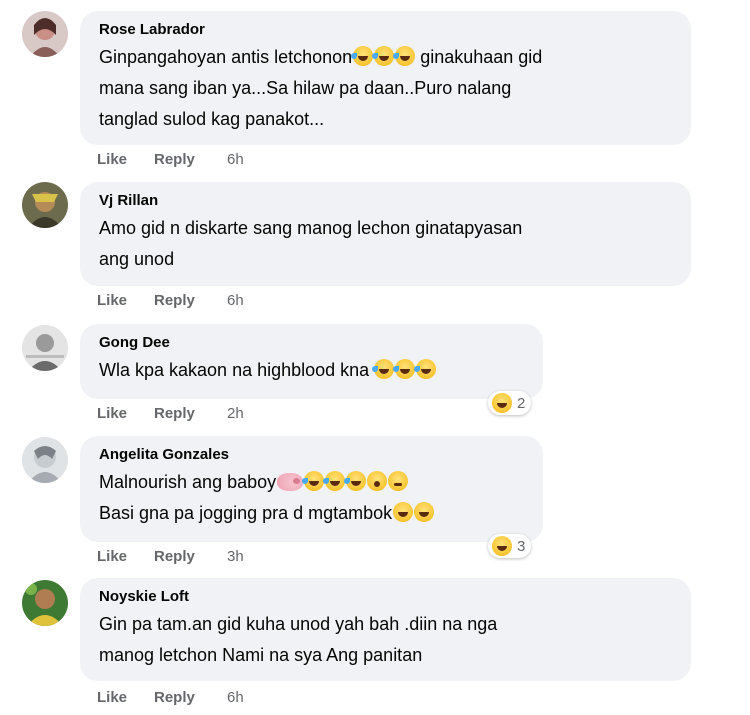 The height and width of the screenshot is (715, 750). What do you see at coordinates (385, 201) in the screenshot?
I see `comment-author: Vj Rillan` at bounding box center [385, 201].